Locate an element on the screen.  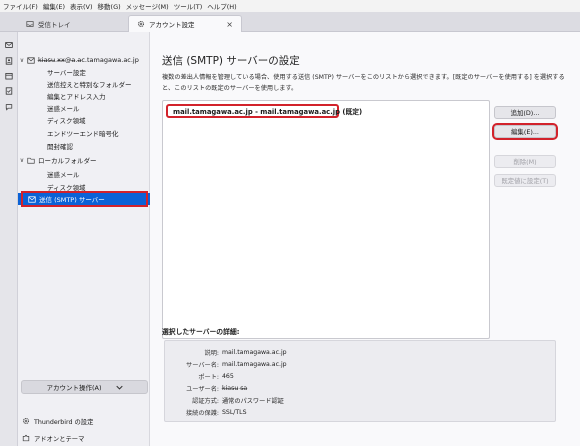
sidebar-item-e2e-encryption: エンドツーエンド暗号化 is located at coordinates (84, 133).